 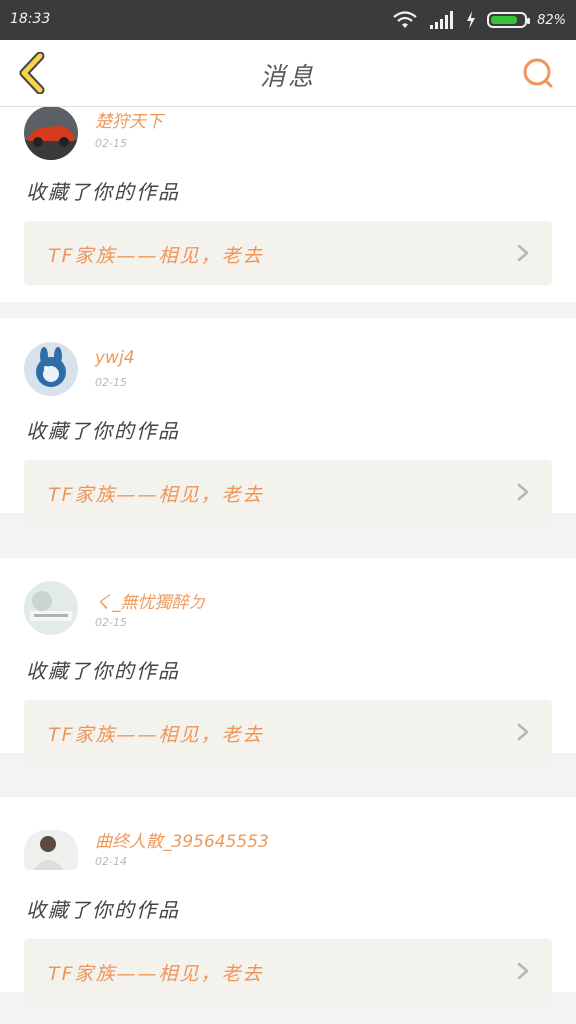 I want to click on user-name: 楚狩天下, so click(x=129, y=119).